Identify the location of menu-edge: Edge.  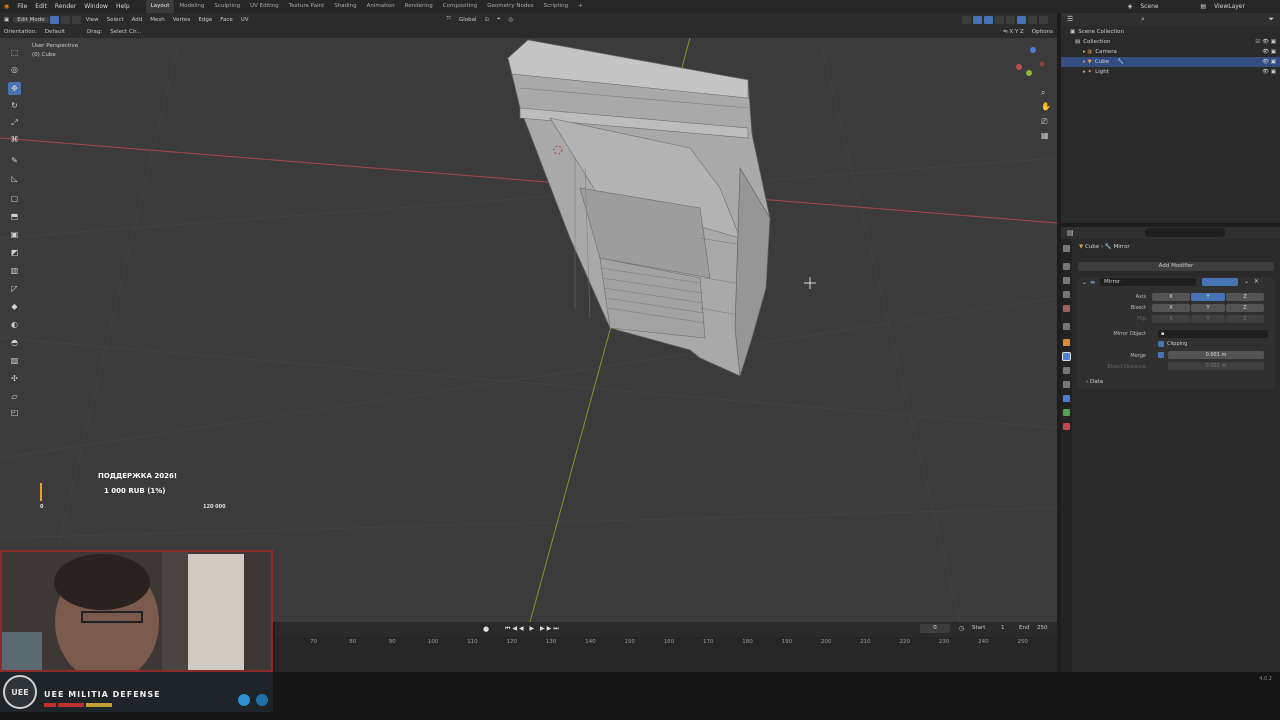
(205, 20).